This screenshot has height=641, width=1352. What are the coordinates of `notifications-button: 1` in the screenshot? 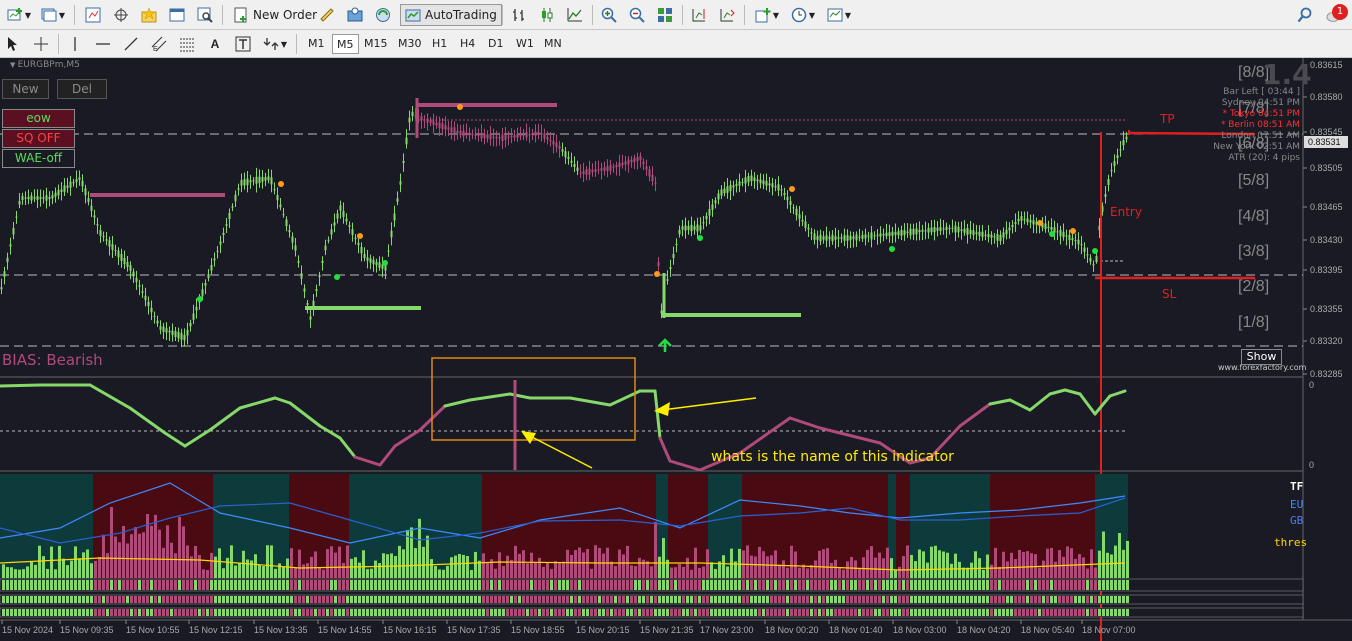 It's located at (1334, 15).